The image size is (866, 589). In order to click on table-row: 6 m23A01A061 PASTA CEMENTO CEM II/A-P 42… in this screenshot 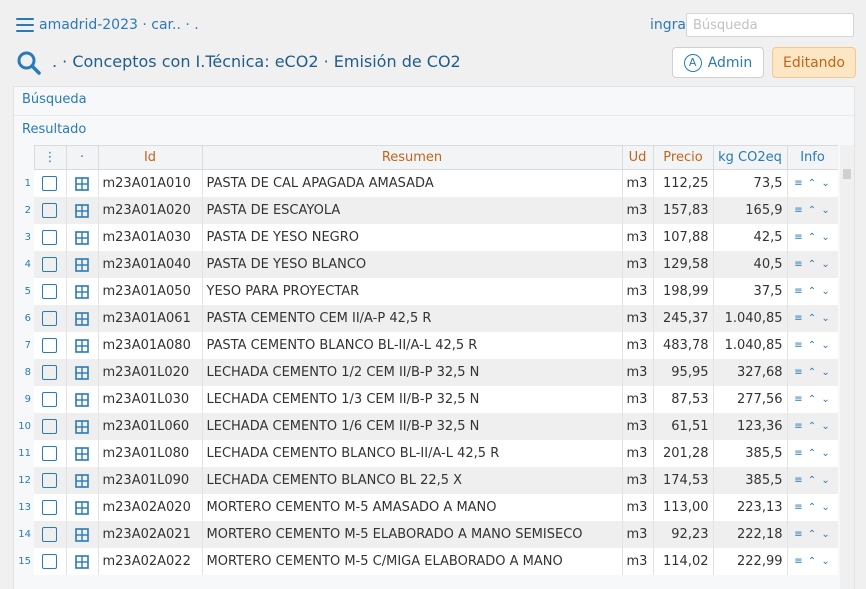, I will do `click(426, 318)`.